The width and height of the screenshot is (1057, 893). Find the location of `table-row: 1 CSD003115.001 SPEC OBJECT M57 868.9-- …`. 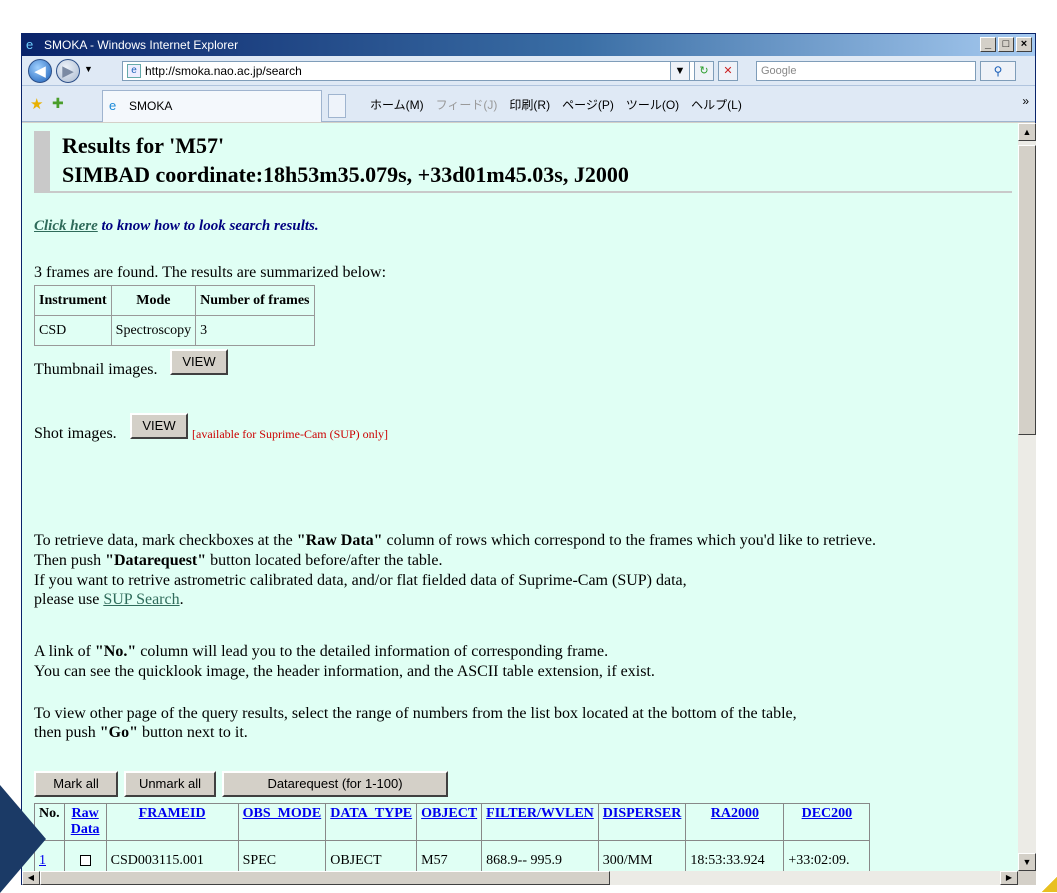

table-row: 1 CSD003115.001 SPEC OBJECT M57 868.9-- … is located at coordinates (452, 855).